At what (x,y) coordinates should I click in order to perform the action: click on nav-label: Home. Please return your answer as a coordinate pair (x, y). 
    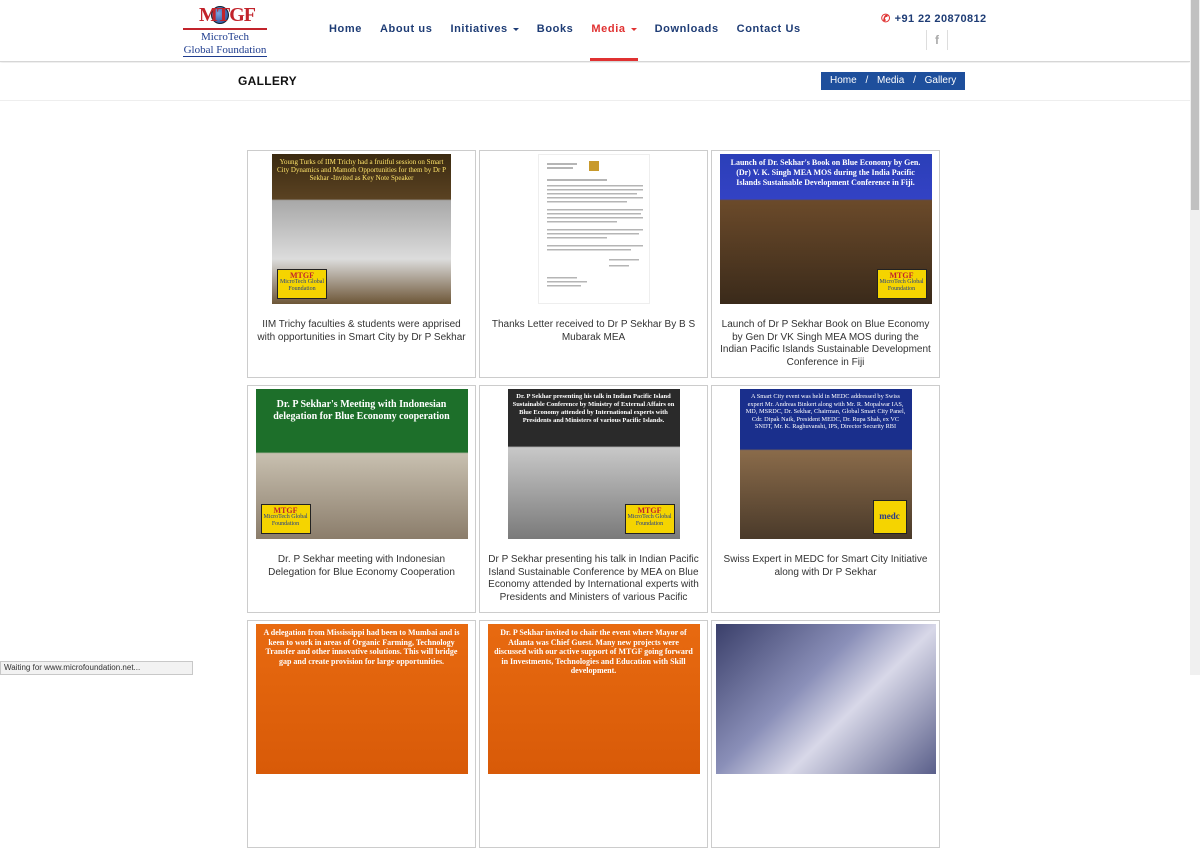
    Looking at the image, I should click on (345, 29).